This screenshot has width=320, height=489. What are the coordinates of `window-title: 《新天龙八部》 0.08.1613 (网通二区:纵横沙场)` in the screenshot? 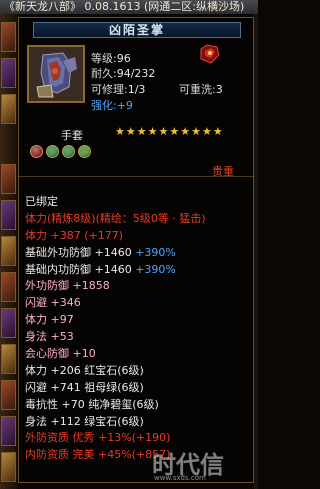 It's located at (124, 6).